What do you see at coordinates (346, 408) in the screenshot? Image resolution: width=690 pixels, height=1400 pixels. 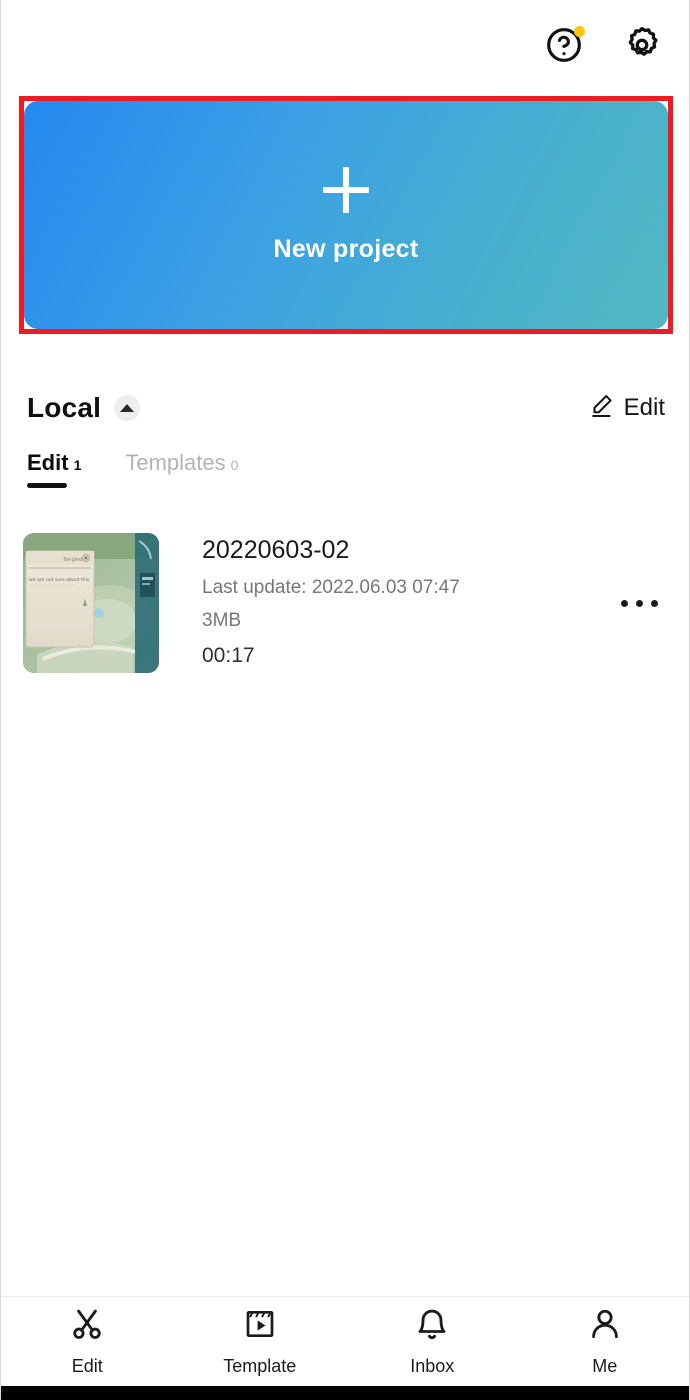 I see `local-section-header: Local Edit` at bounding box center [346, 408].